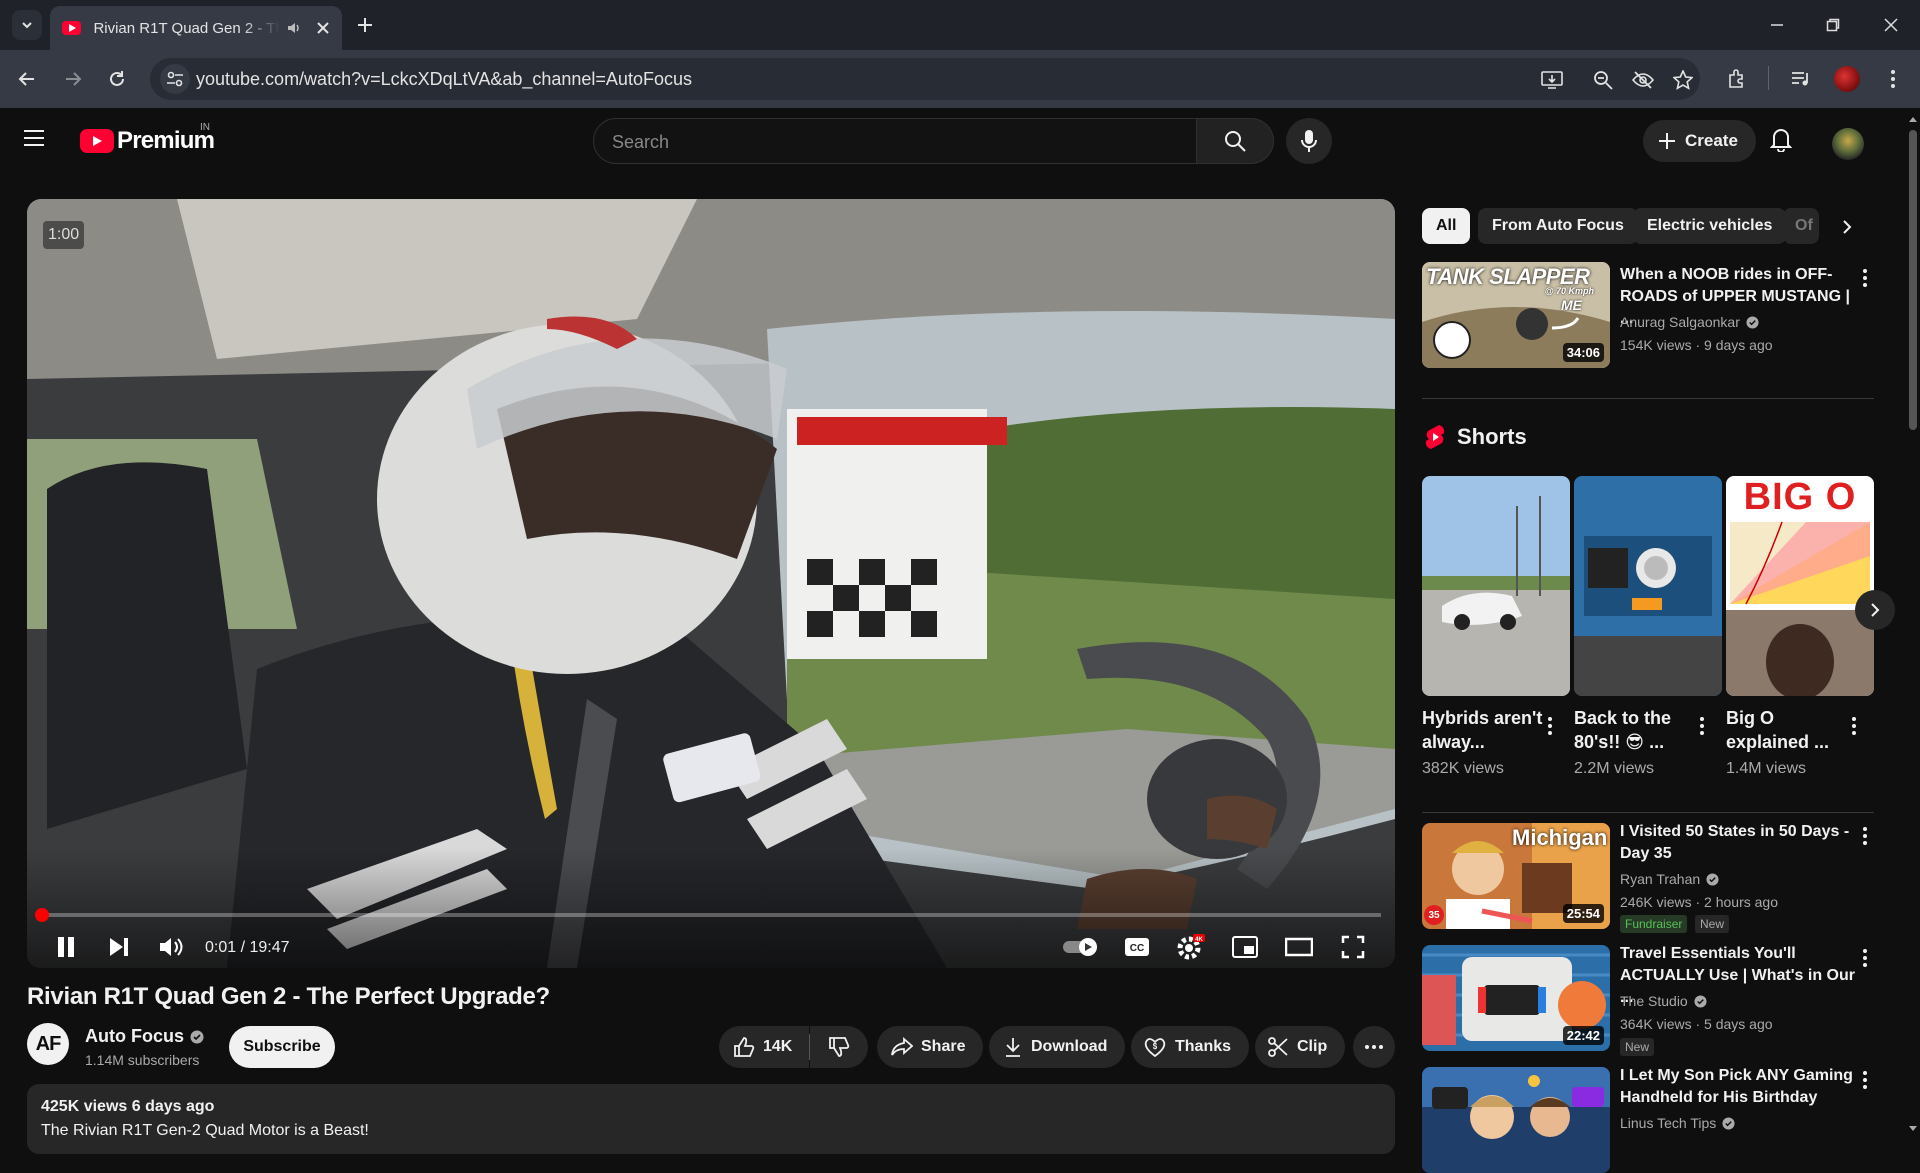  Describe the element at coordinates (1711, 140) in the screenshot. I see `create-label: Create` at that location.